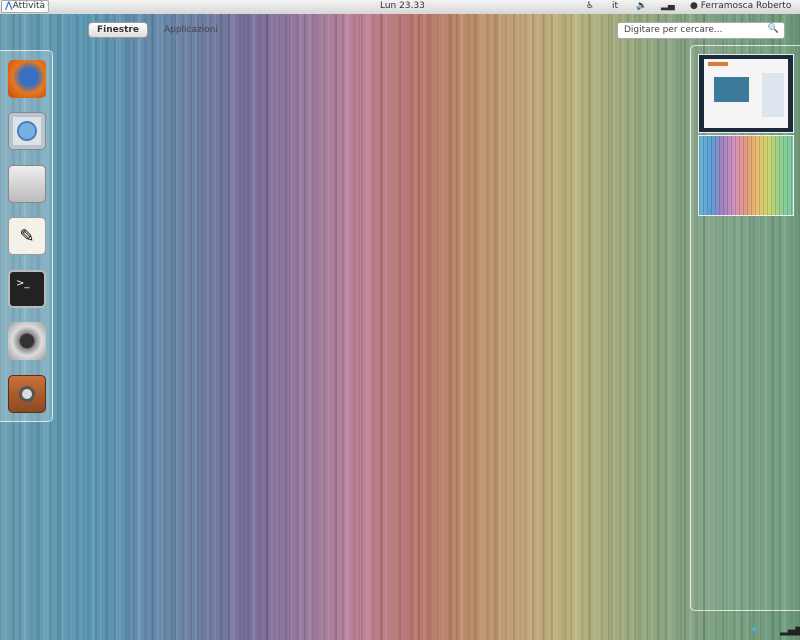 The image size is (800, 640). I want to click on activities-button: ⋀Attività, so click(25, 6).